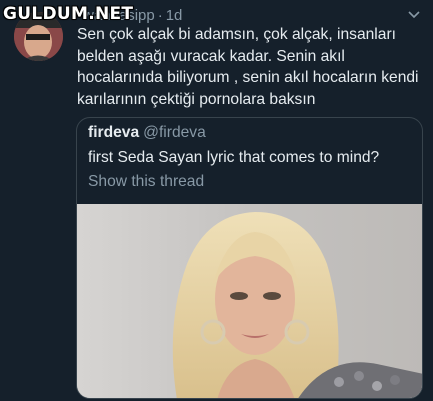 The width and height of the screenshot is (433, 401). I want to click on quoted-tweet-header: firdeva @firdeva, so click(147, 133).